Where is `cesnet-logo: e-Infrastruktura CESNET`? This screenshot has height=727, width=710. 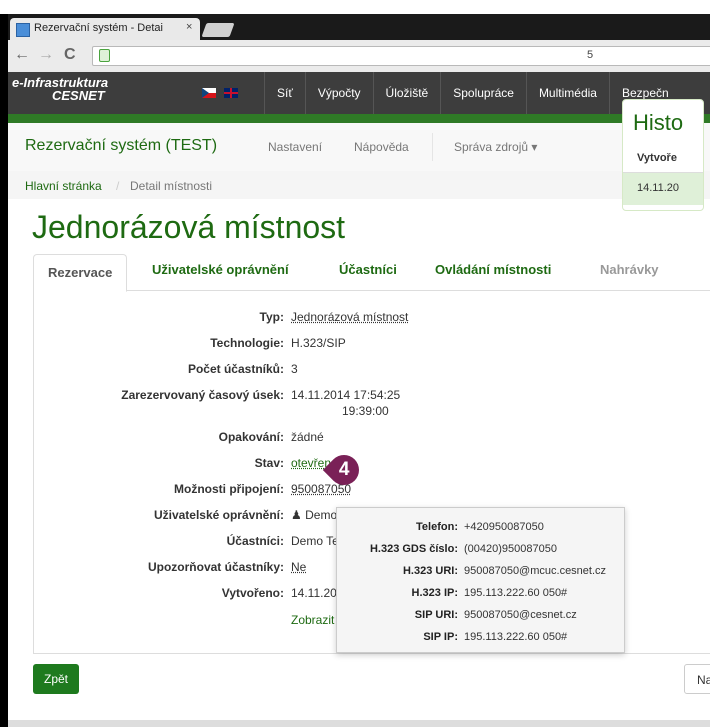 cesnet-logo: e-Infrastruktura CESNET is located at coordinates (60, 89).